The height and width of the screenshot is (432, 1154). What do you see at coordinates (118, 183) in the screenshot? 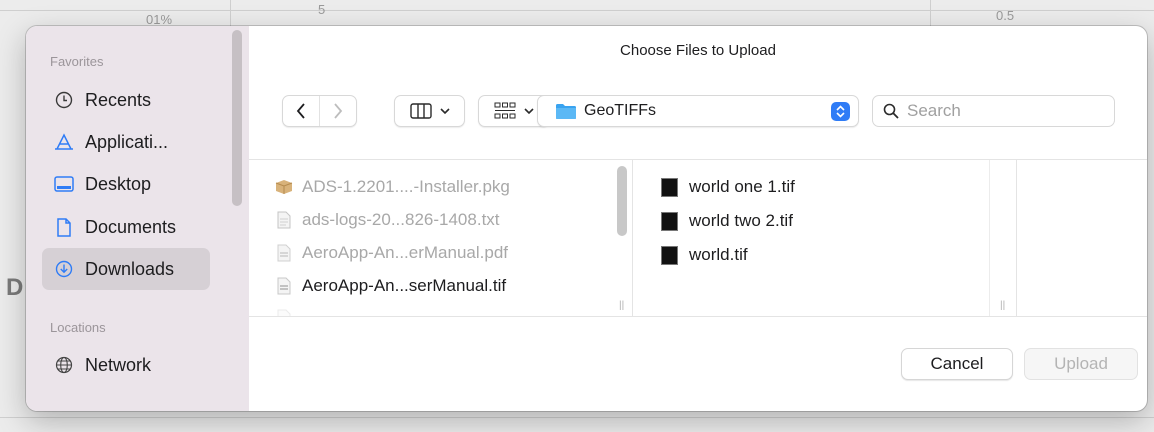
I see `sidebar-item-label: Desktop` at bounding box center [118, 183].